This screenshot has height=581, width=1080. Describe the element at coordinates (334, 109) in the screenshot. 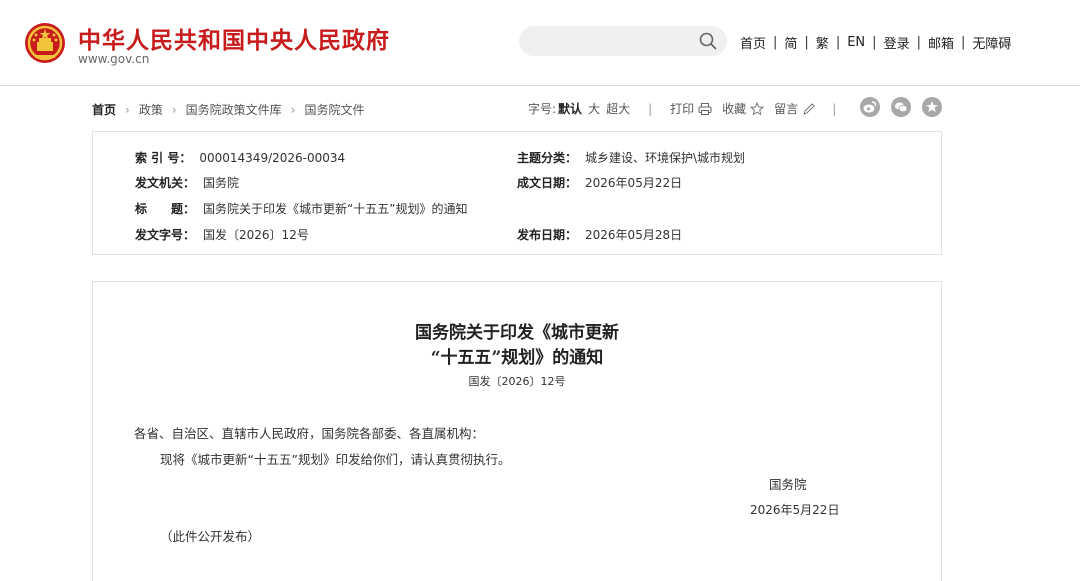

I see `breadcrumb-state-council-docs-link: 国务院文件` at that location.